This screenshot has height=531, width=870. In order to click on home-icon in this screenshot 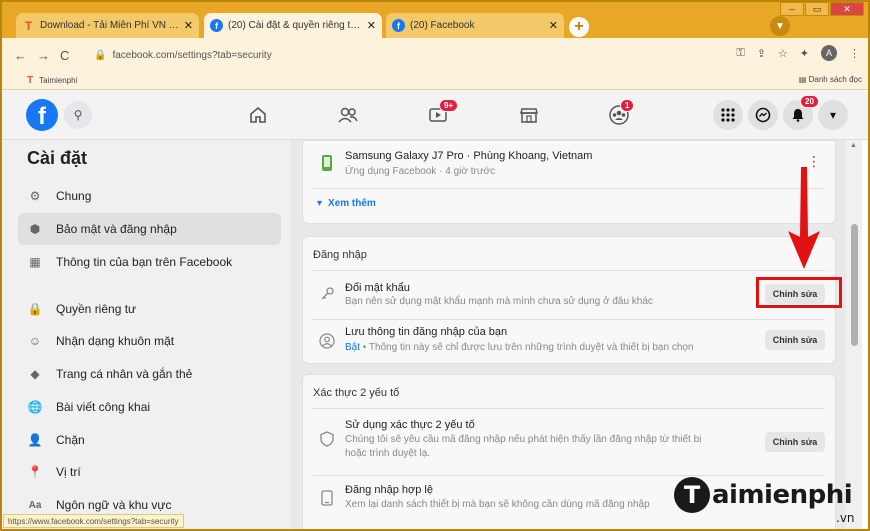, I will do `click(258, 115)`.